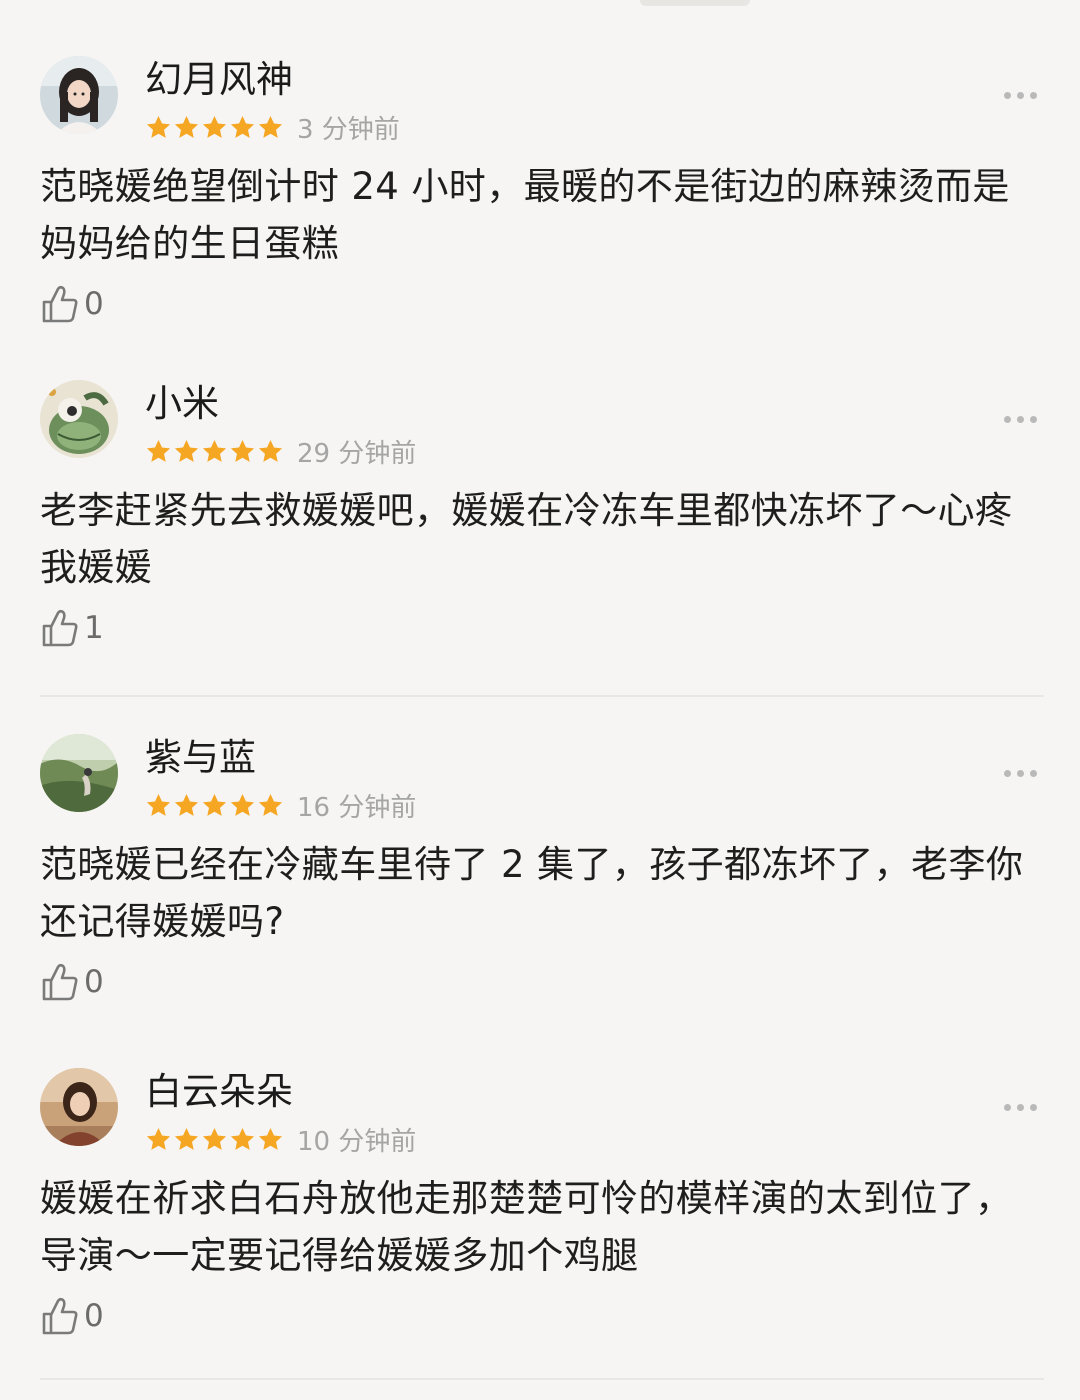 This screenshot has height=1400, width=1080. I want to click on landscape-avatar-icon, so click(79, 773).